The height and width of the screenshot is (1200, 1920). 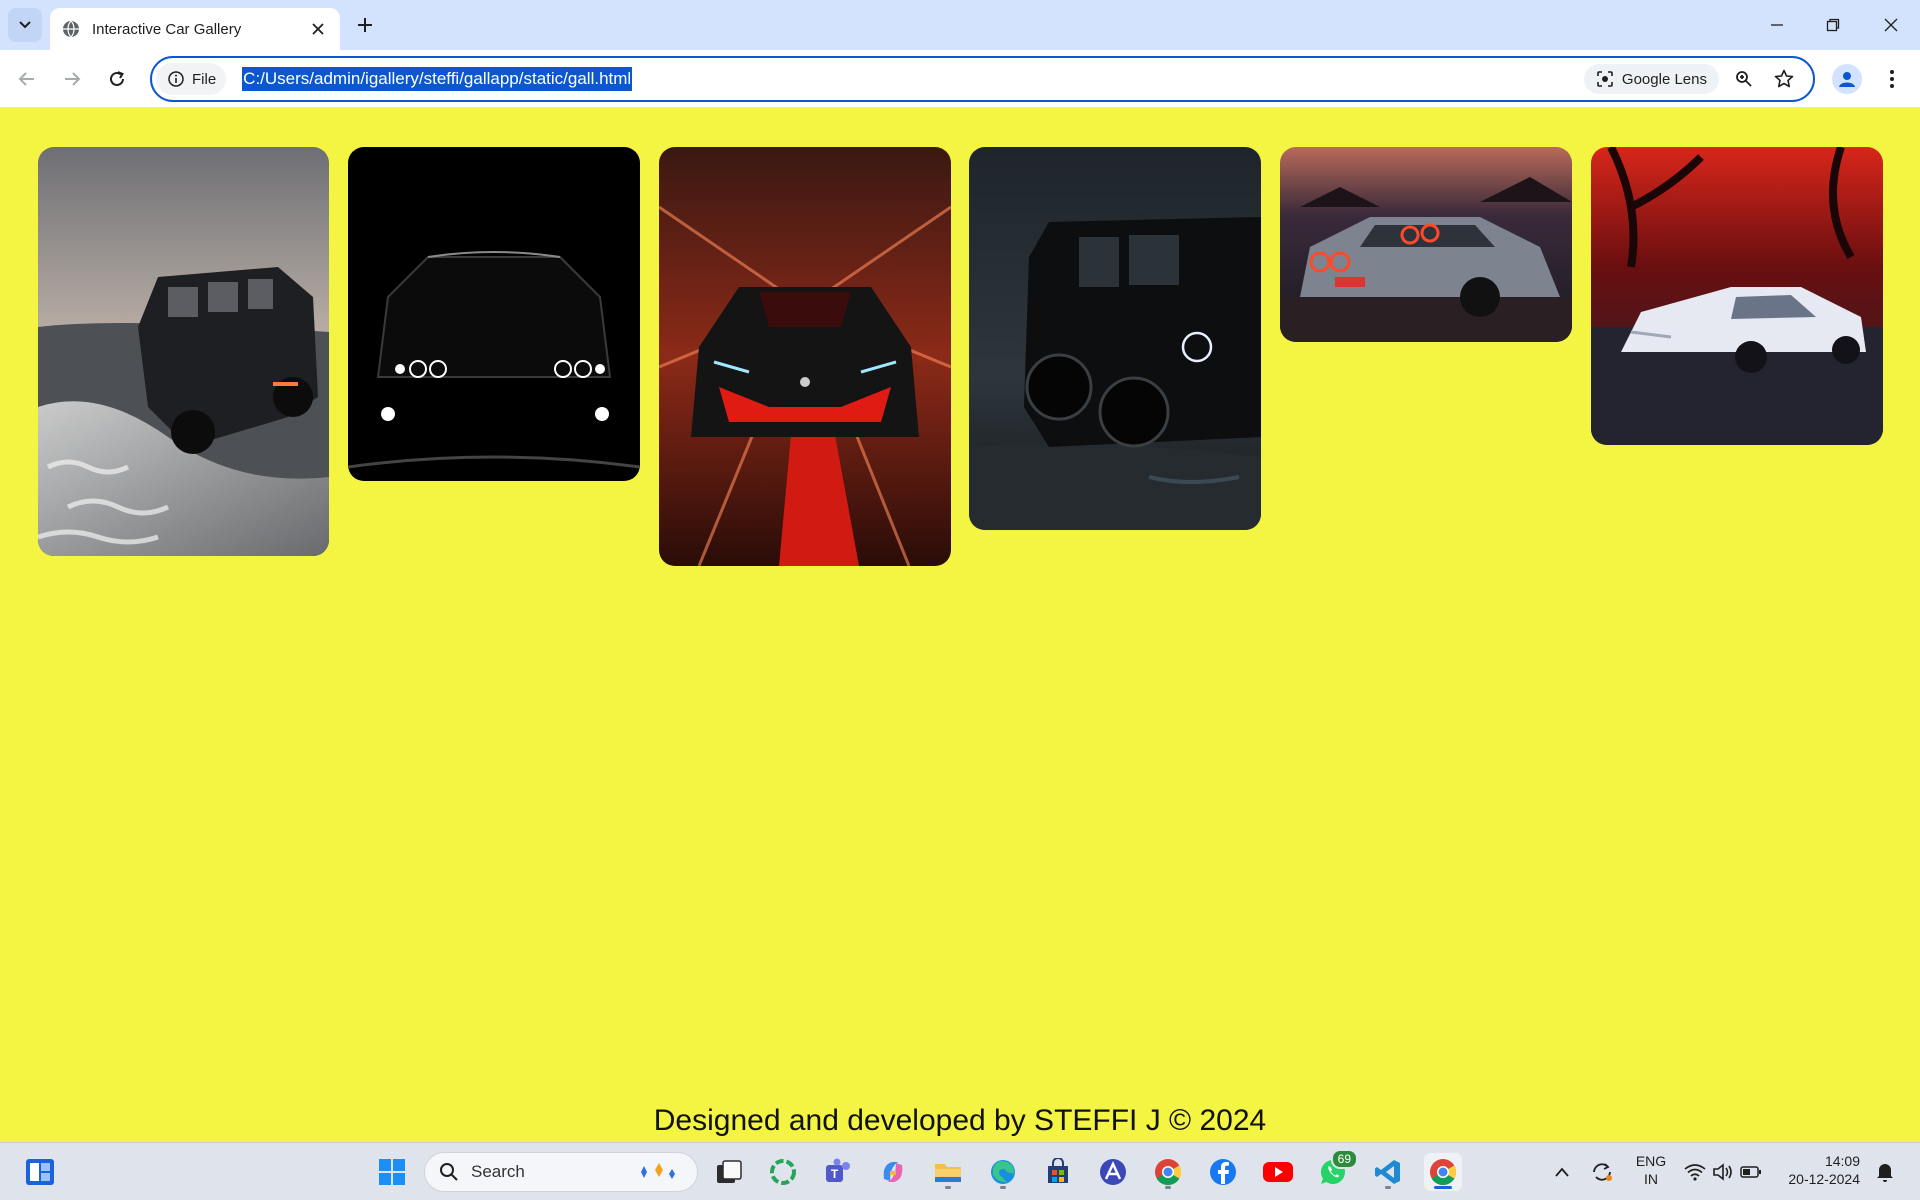 I want to click on show-hidden-icons-button, so click(x=1562, y=1172).